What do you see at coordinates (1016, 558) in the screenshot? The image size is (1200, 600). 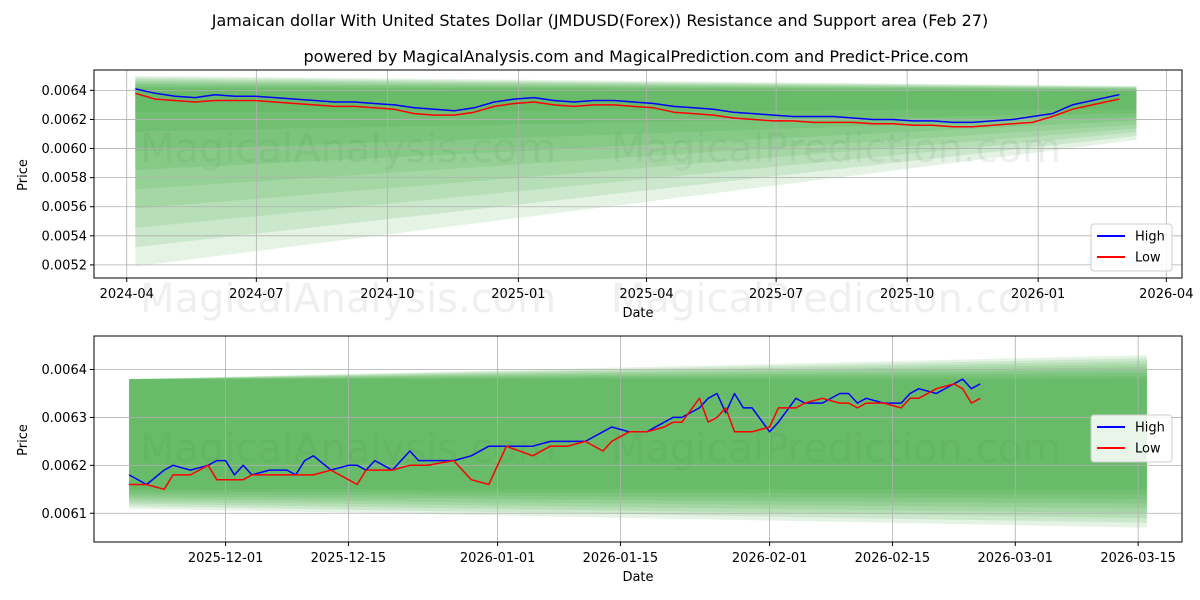 I see `x-tick-label: 2026-03-01` at bounding box center [1016, 558].